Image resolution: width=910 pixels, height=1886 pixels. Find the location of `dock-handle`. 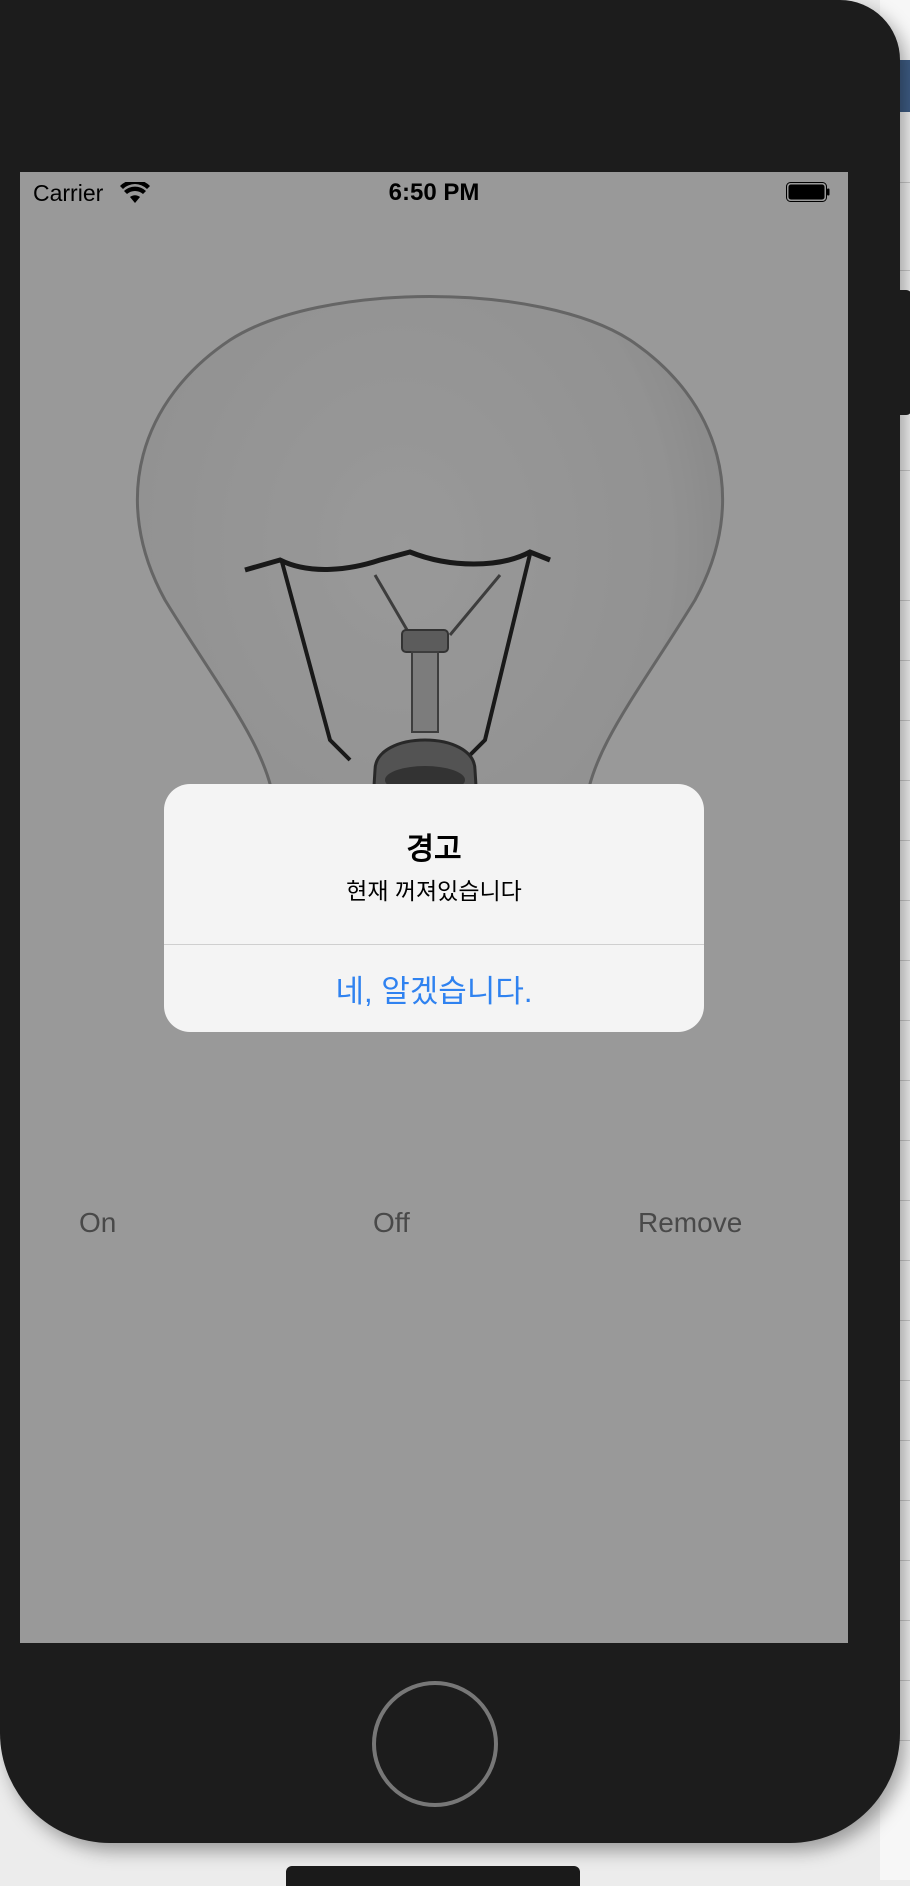

dock-handle is located at coordinates (433, 1876).